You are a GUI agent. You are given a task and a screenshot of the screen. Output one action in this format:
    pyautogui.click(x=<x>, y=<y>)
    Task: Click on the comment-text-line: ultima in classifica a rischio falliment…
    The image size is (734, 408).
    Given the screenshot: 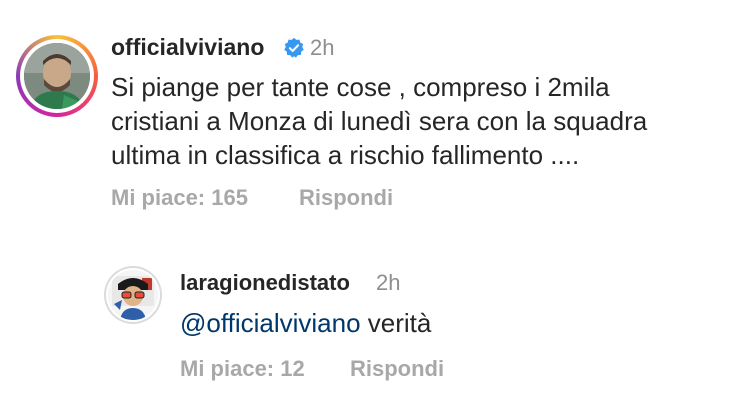 What is the action you would take?
    pyautogui.click(x=345, y=155)
    